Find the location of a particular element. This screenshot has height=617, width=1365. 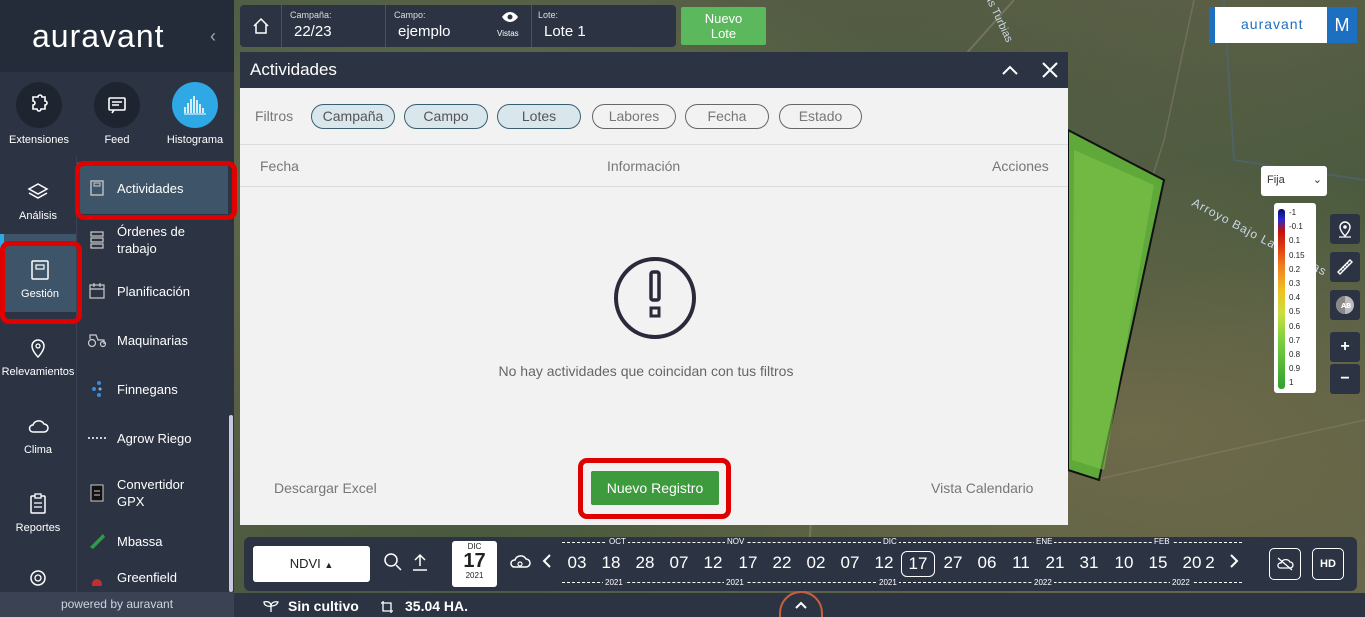

submenu-finnegans: Finnegans is located at coordinates (153, 389).